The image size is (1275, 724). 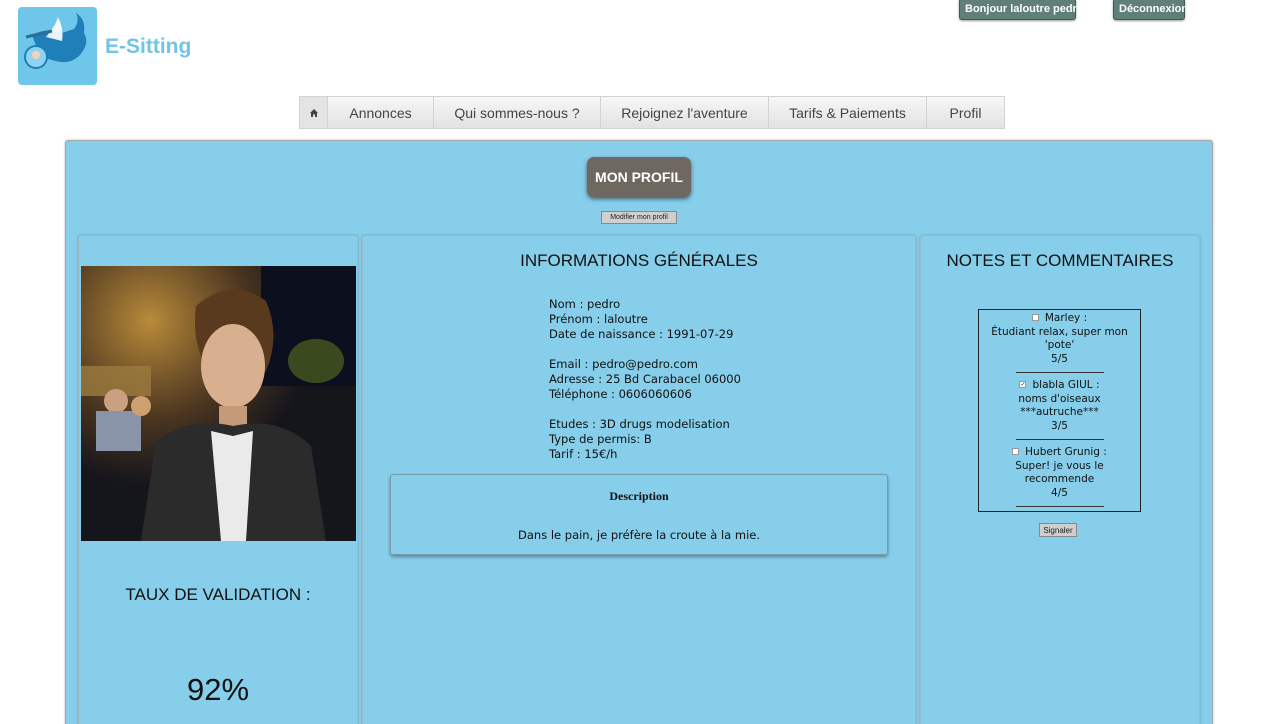 What do you see at coordinates (57, 46) in the screenshot?
I see `logo-stork-icon` at bounding box center [57, 46].